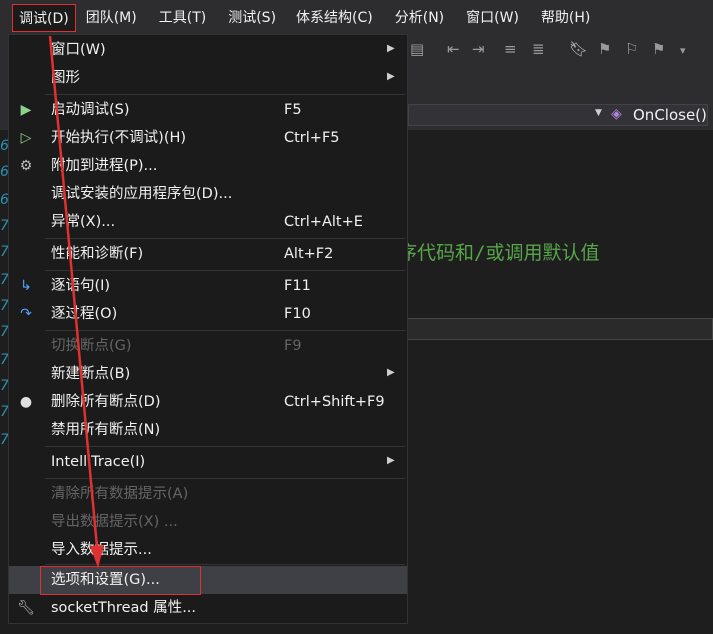 The height and width of the screenshot is (634, 713). Describe the element at coordinates (74, 297) in the screenshot. I see `annotation-arrow-shaft` at that location.